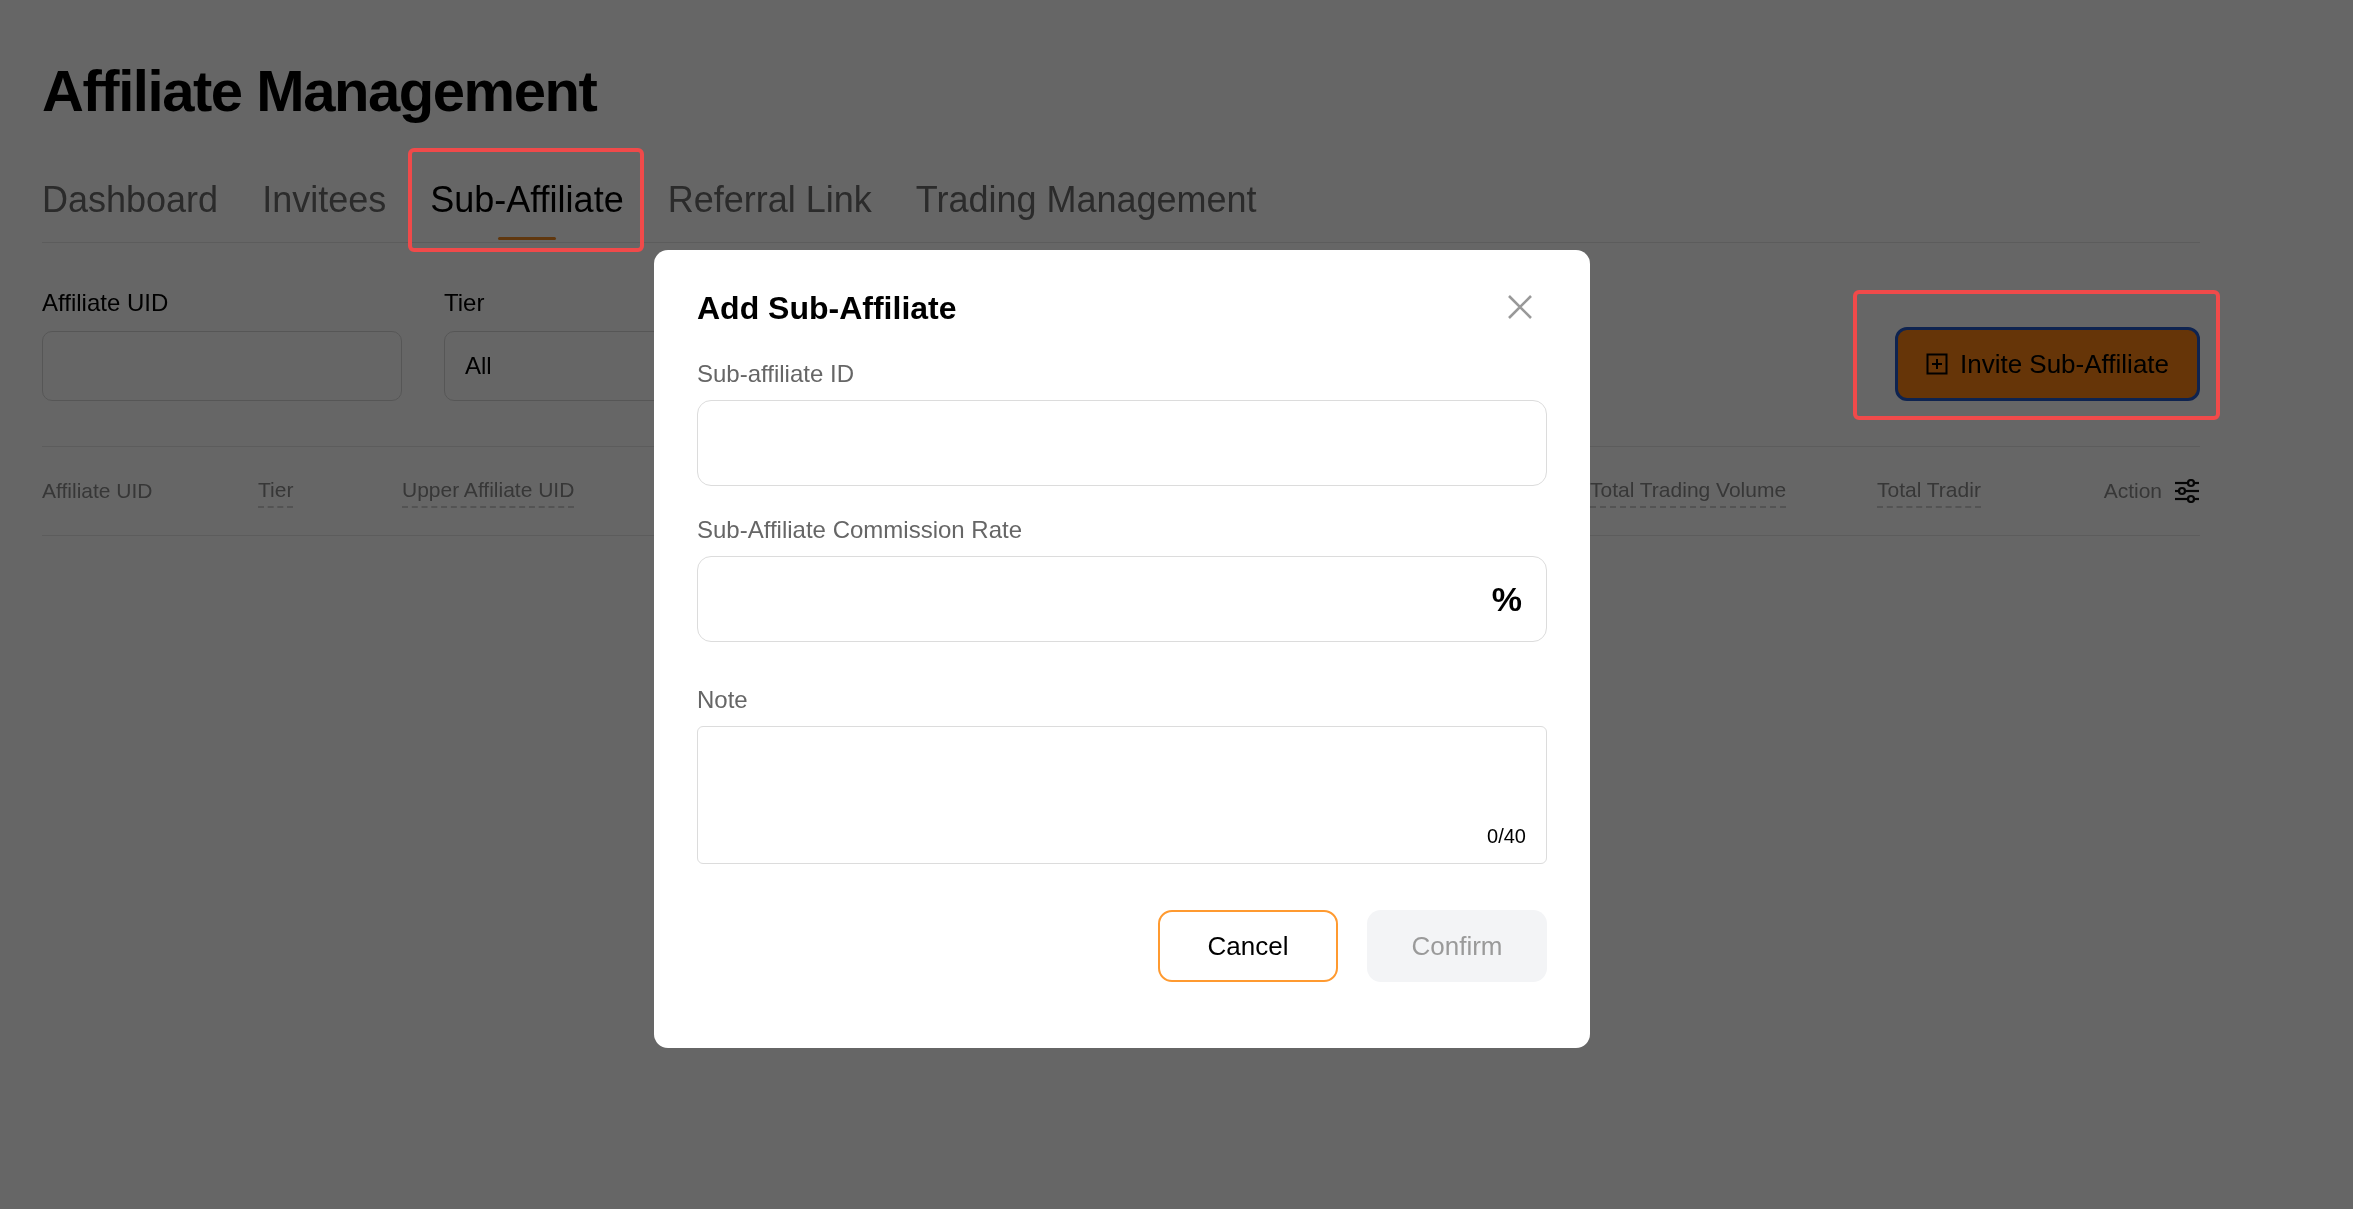 The image size is (2353, 1209). Describe the element at coordinates (1122, 599) in the screenshot. I see `input-field: %` at that location.